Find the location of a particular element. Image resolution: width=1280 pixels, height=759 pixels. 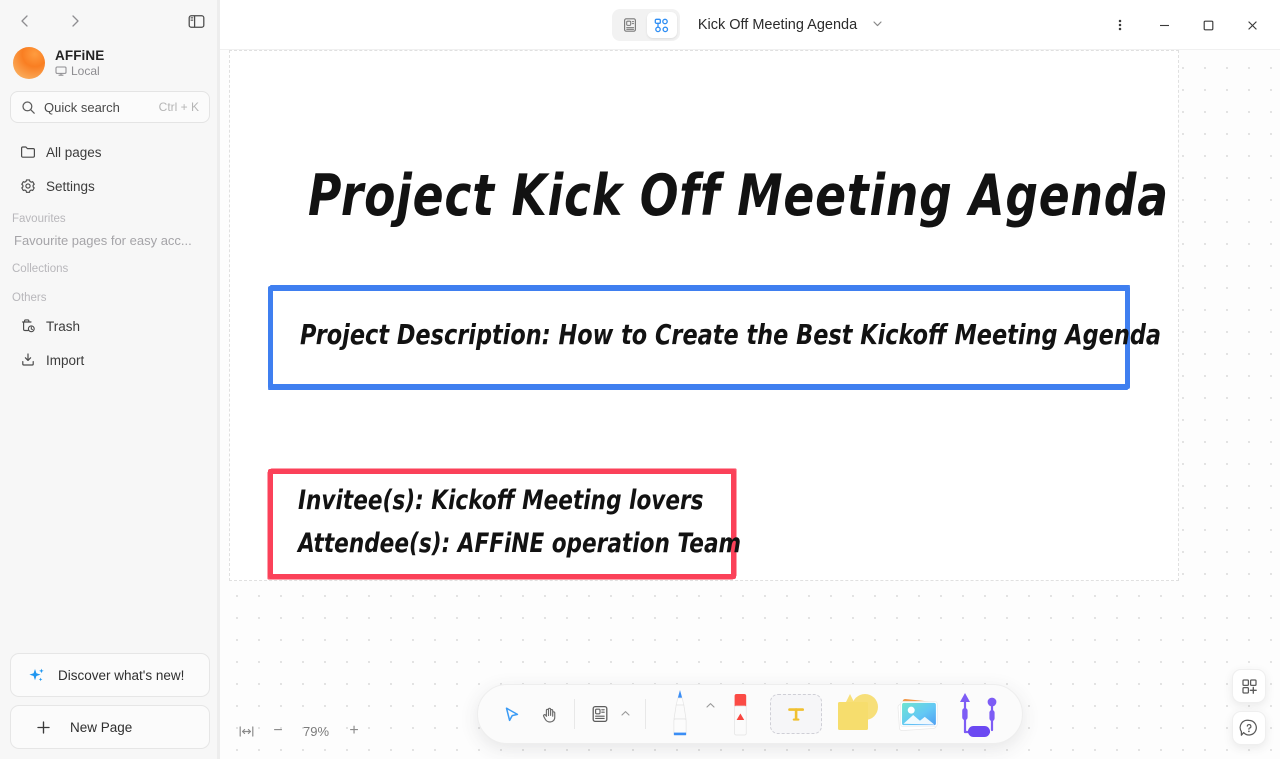

toolbar-nav-group is located at coordinates (570, 714).